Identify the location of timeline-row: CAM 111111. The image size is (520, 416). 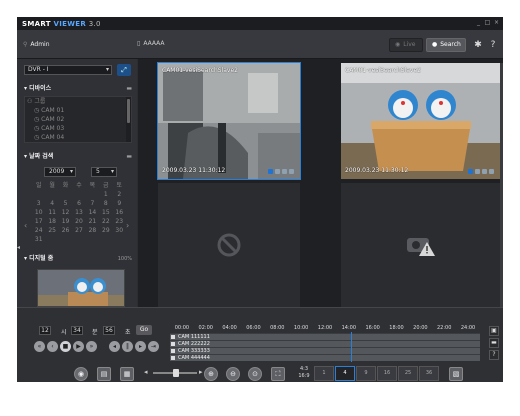
(325, 336).